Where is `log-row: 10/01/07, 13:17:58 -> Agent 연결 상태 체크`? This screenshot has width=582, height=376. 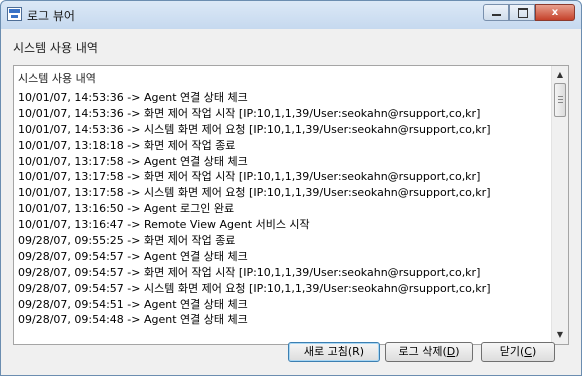
log-row: 10/01/07, 13:17:58 -> Agent 연결 상태 체크 is located at coordinates (284, 162).